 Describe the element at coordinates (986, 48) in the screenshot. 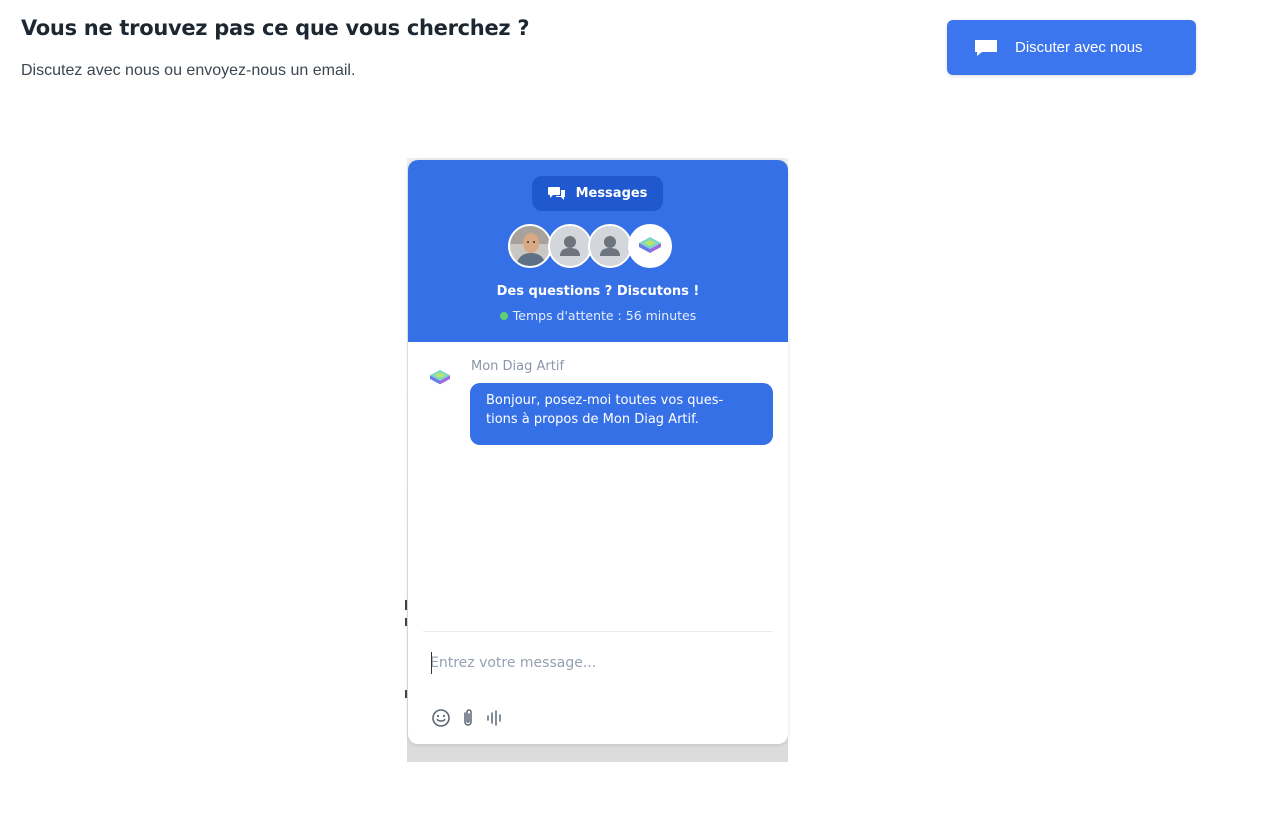

I see `chat-bubble-icon` at that location.